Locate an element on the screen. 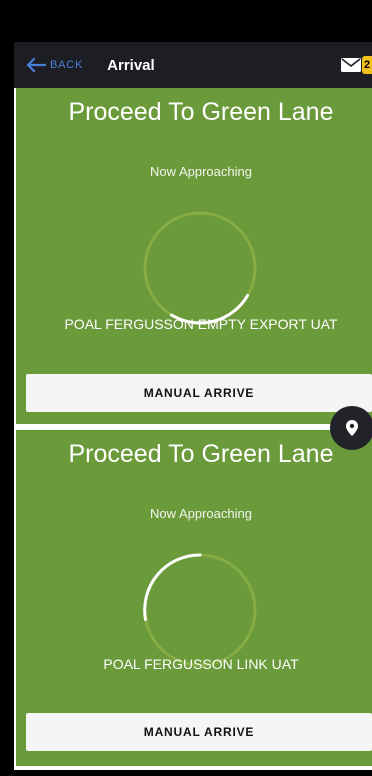 Image resolution: width=372 pixels, height=776 pixels. page-title: Arrival is located at coordinates (131, 65).